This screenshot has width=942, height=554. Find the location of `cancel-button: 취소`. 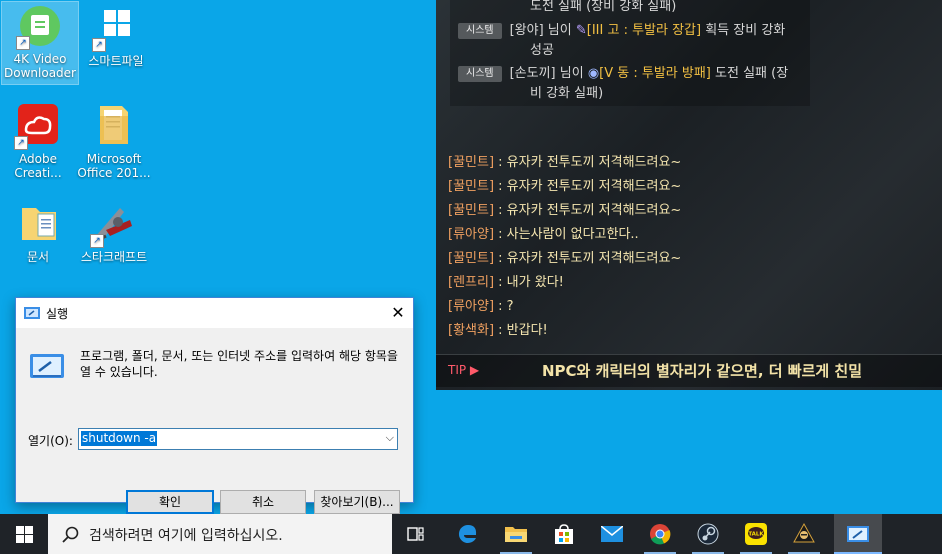

cancel-button: 취소 is located at coordinates (263, 502).